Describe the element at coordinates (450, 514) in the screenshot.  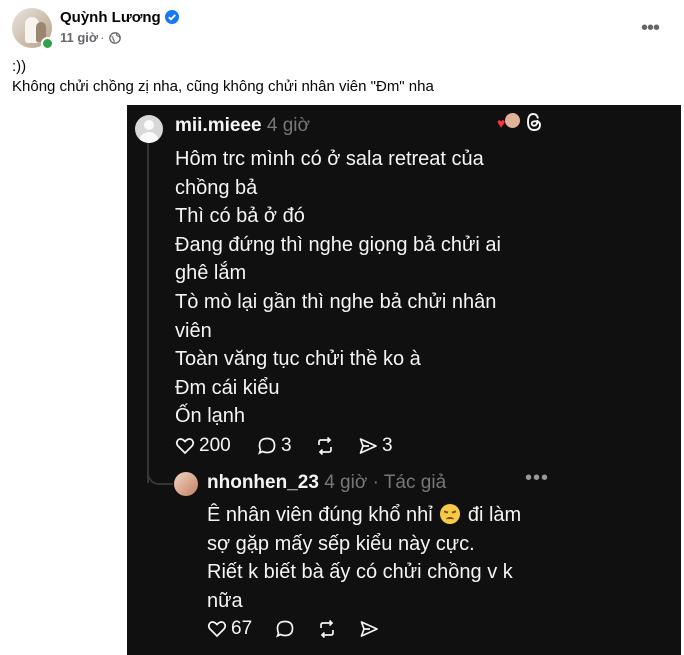
I see `persevering-face-emoji-icon` at that location.